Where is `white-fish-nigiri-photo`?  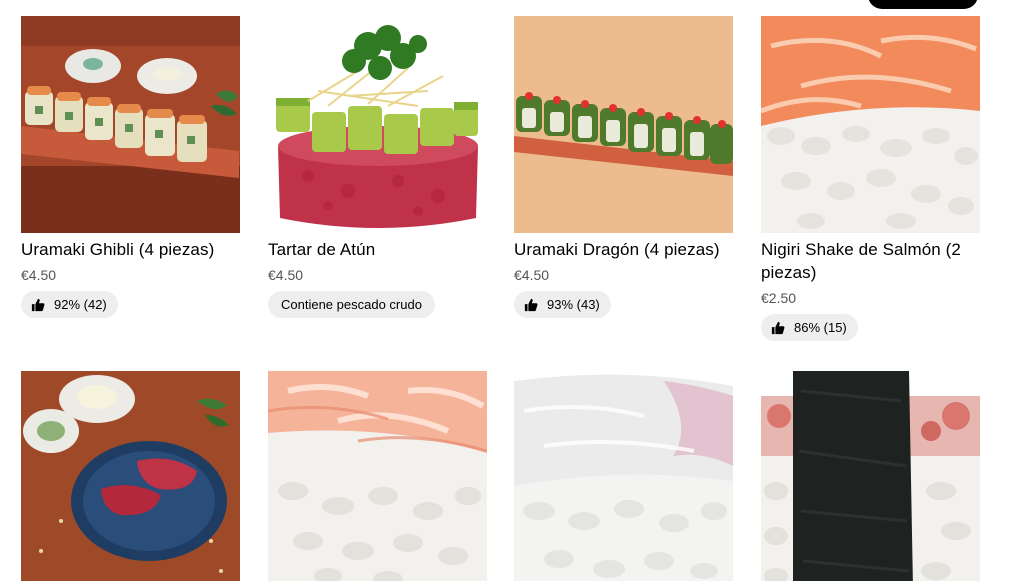 white-fish-nigiri-photo is located at coordinates (623, 476).